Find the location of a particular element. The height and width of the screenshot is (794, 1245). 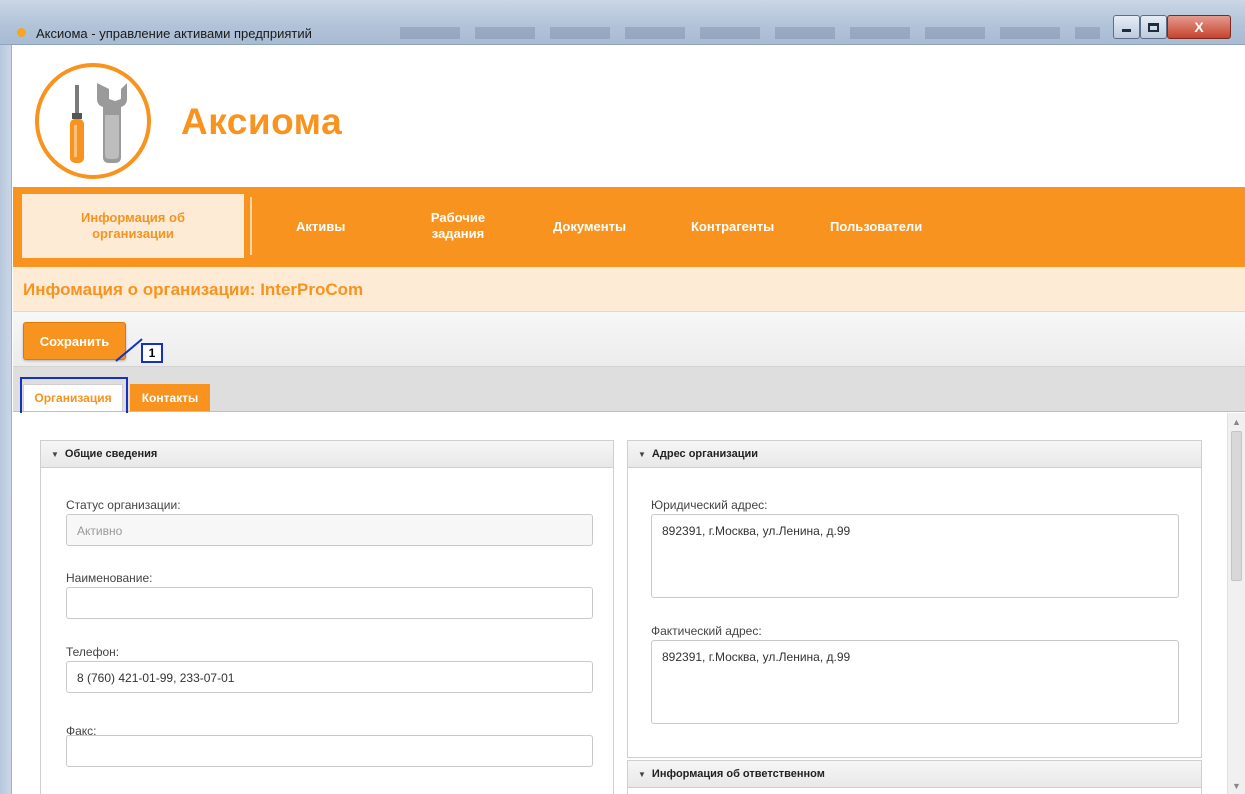

nav-item-work-orders: Рабочие задания is located at coordinates (458, 226).